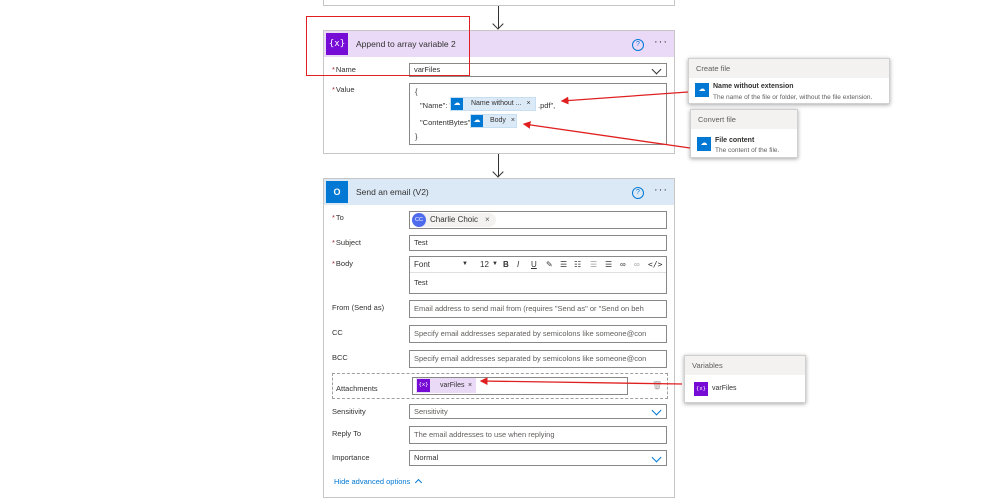  I want to click on annotation-arrow-attachments, so click(581, 381).